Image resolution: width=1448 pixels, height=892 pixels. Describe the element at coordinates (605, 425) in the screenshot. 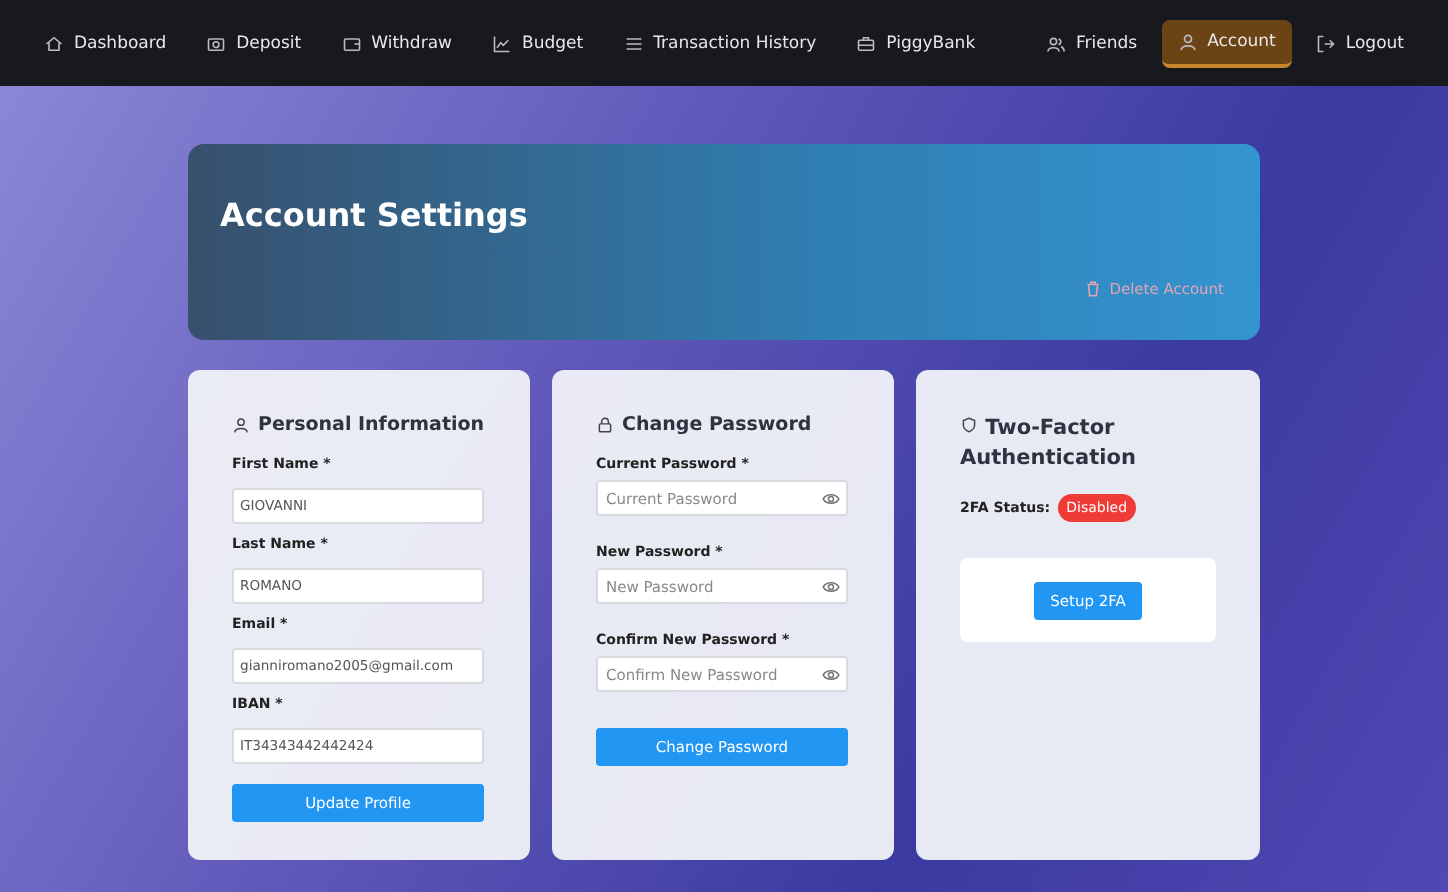

I see `lock-icon` at that location.